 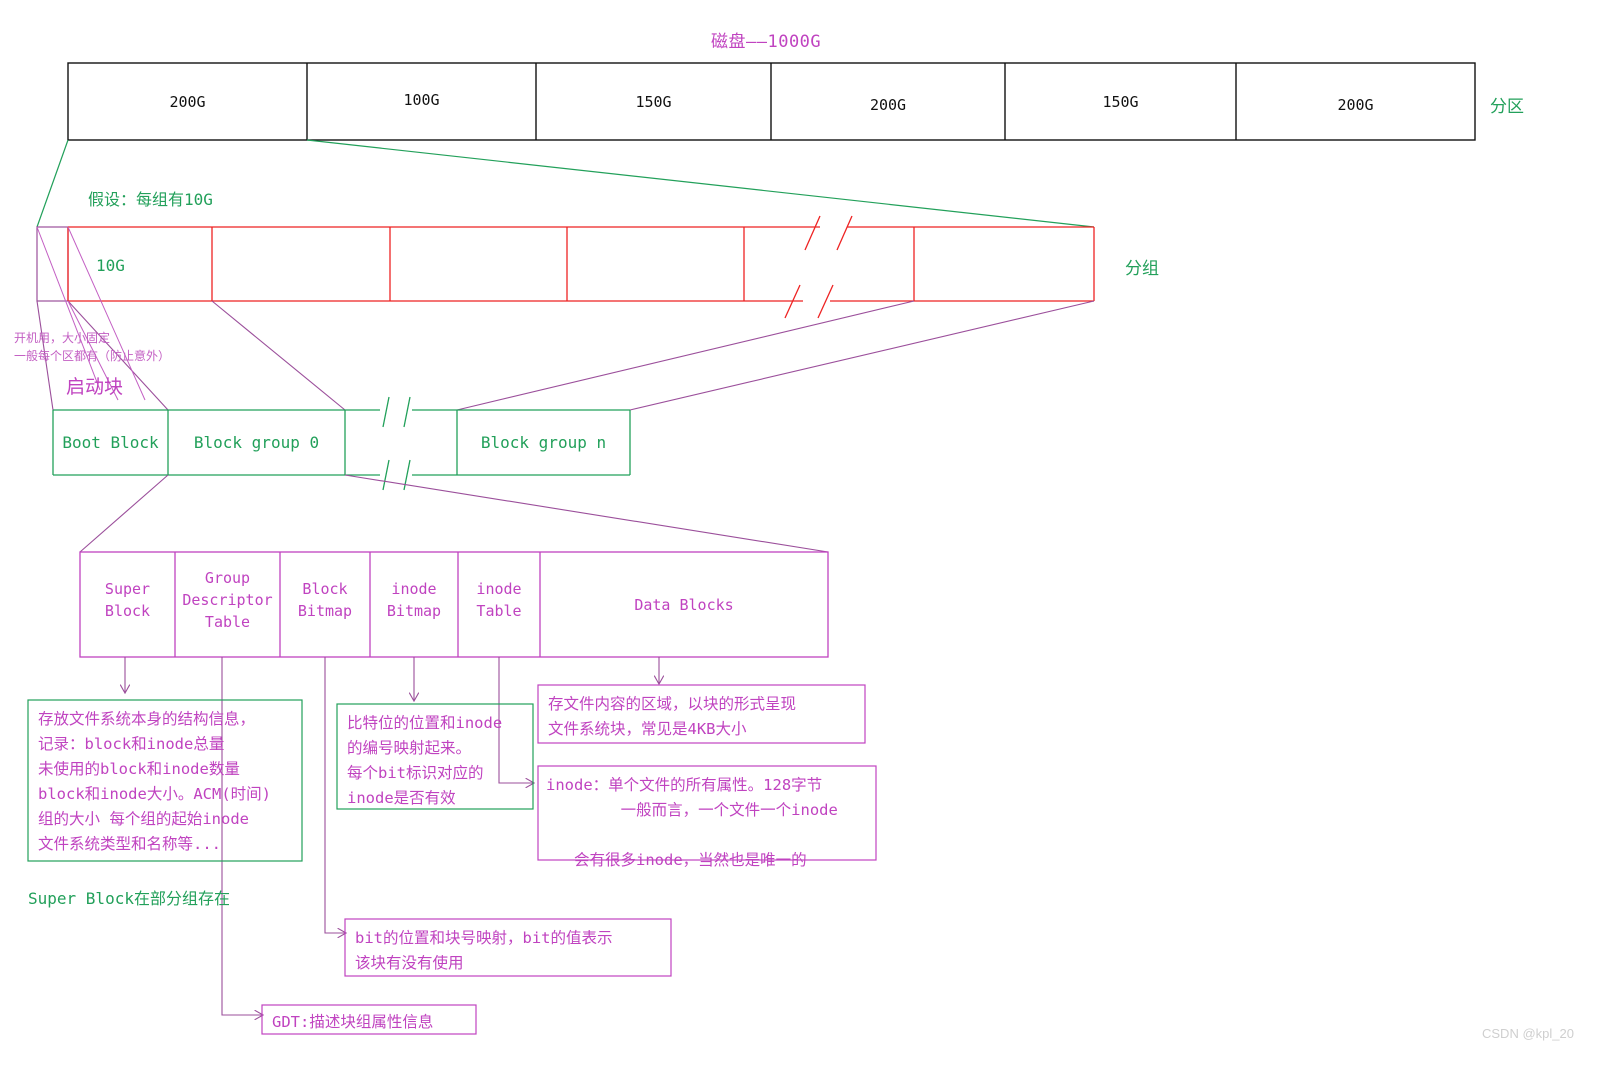 I want to click on detail-cell-super-block: Super Block, so click(x=127, y=600).